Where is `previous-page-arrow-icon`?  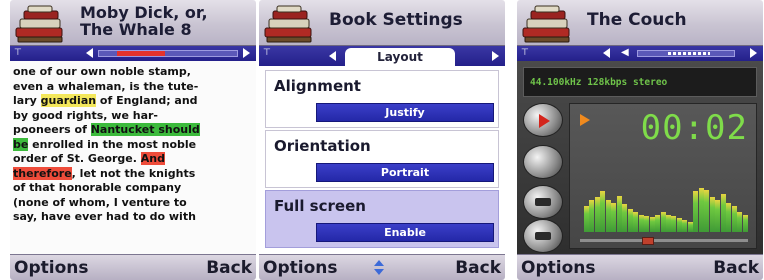 previous-page-arrow-icon is located at coordinates (89, 53).